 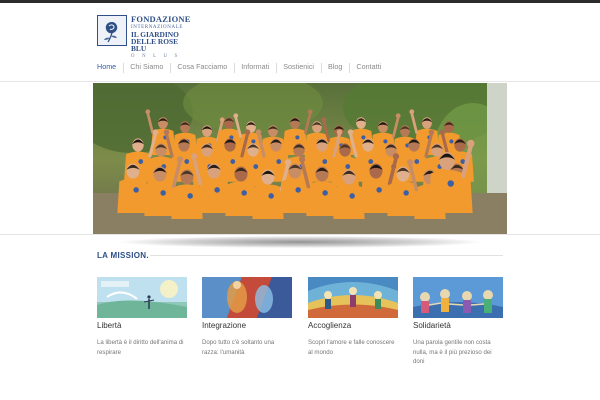 What do you see at coordinates (155, 45) in the screenshot?
I see `logo-line-rose-blu: DELLE ROSE BLU` at bounding box center [155, 45].